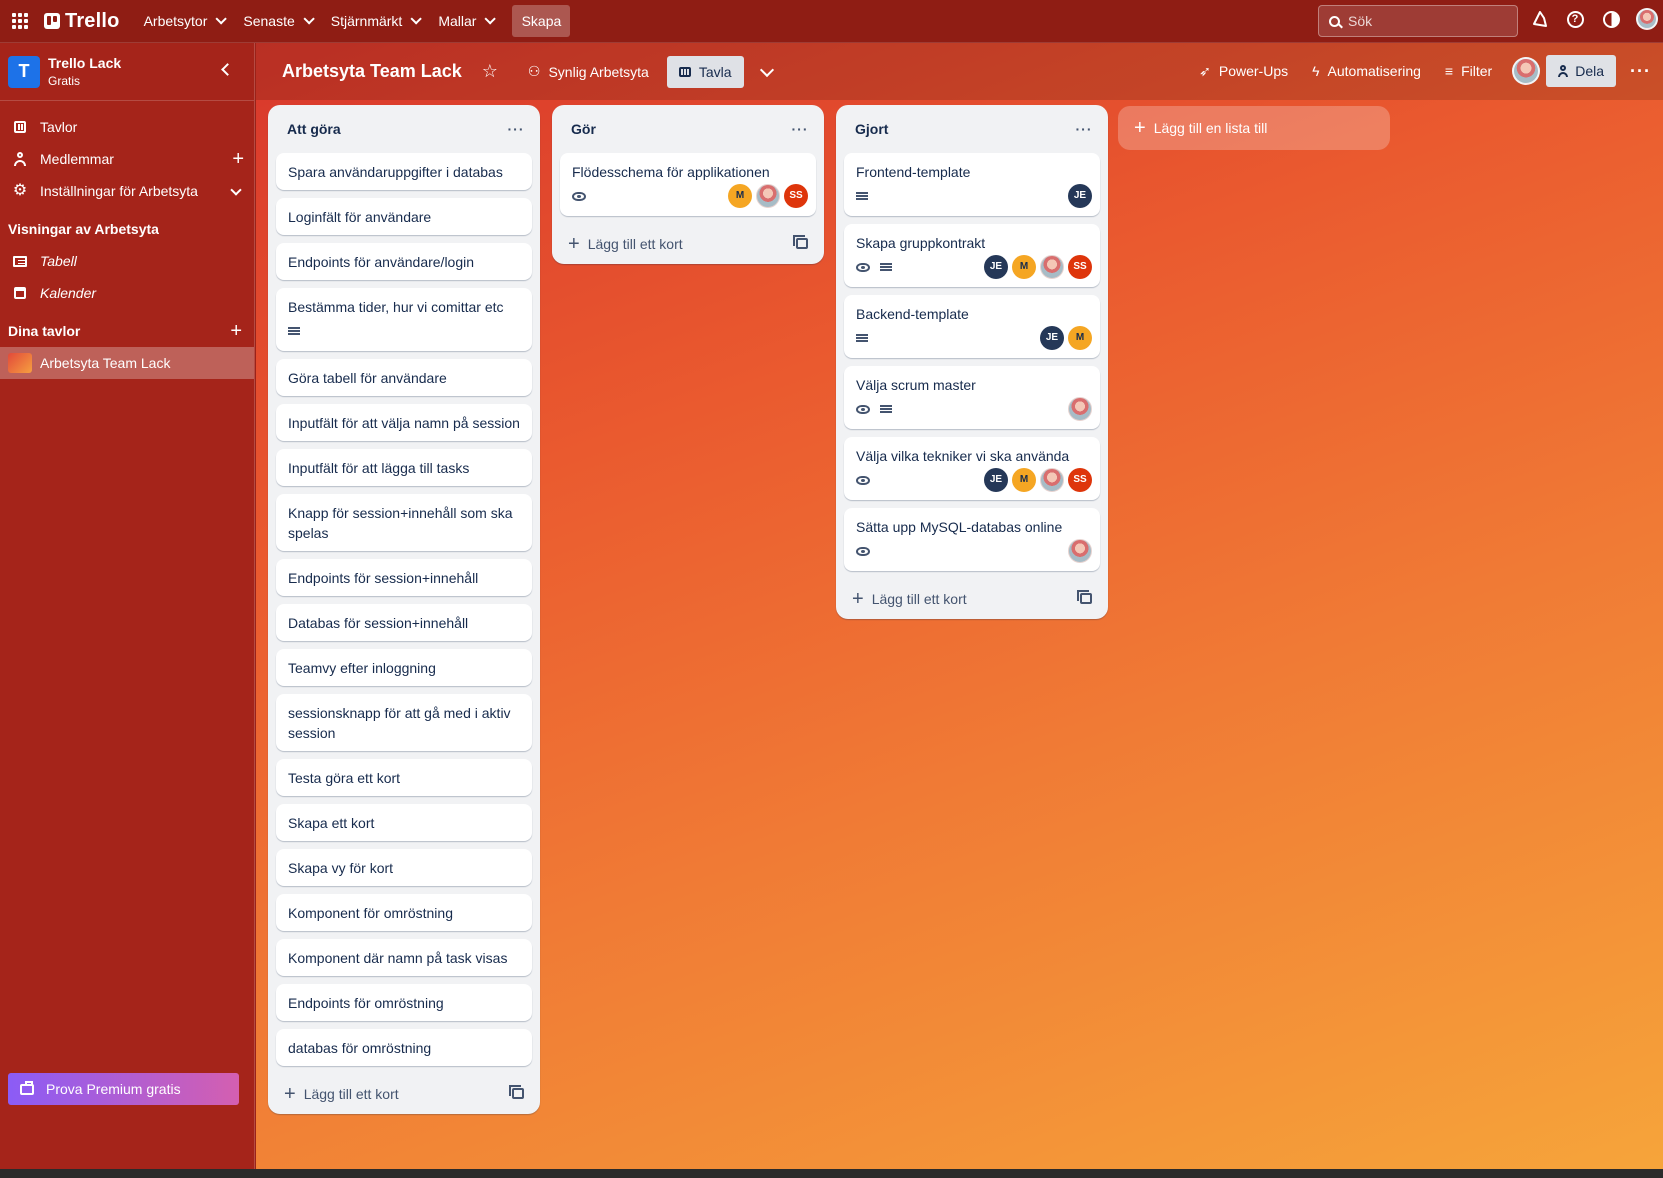 The image size is (1663, 1178). I want to click on automation-button: ϟ Automatisering, so click(1366, 71).